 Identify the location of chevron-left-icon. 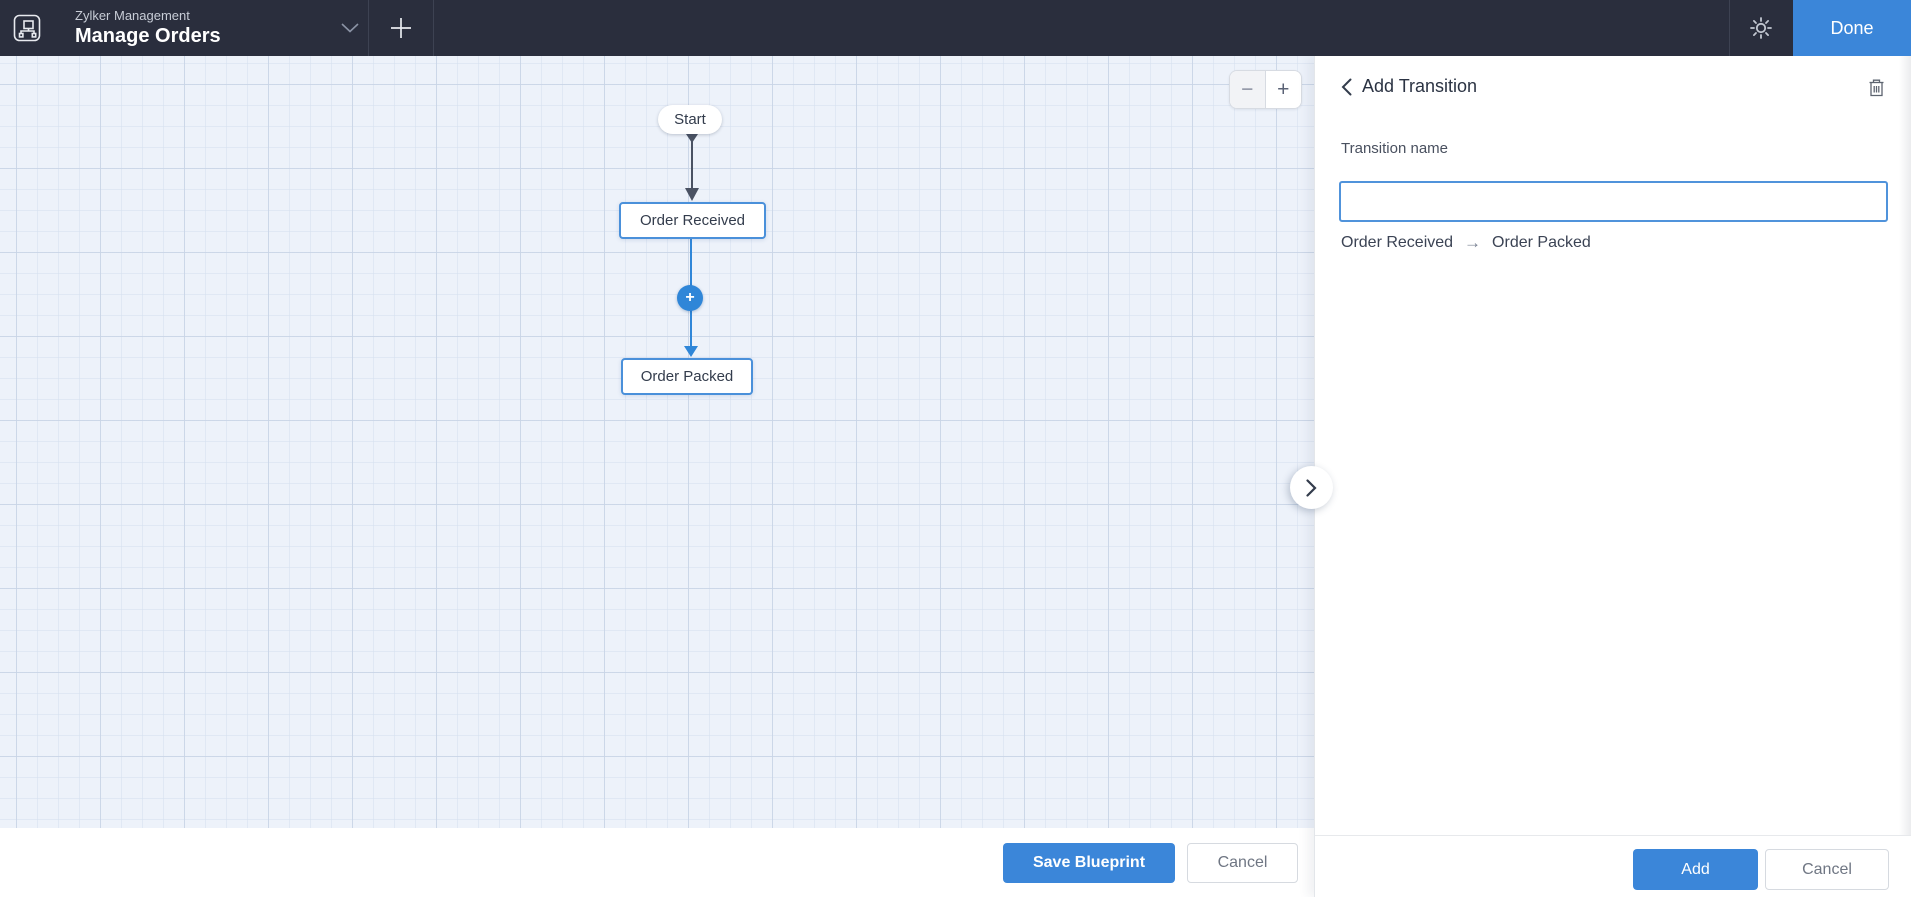
(1346, 87).